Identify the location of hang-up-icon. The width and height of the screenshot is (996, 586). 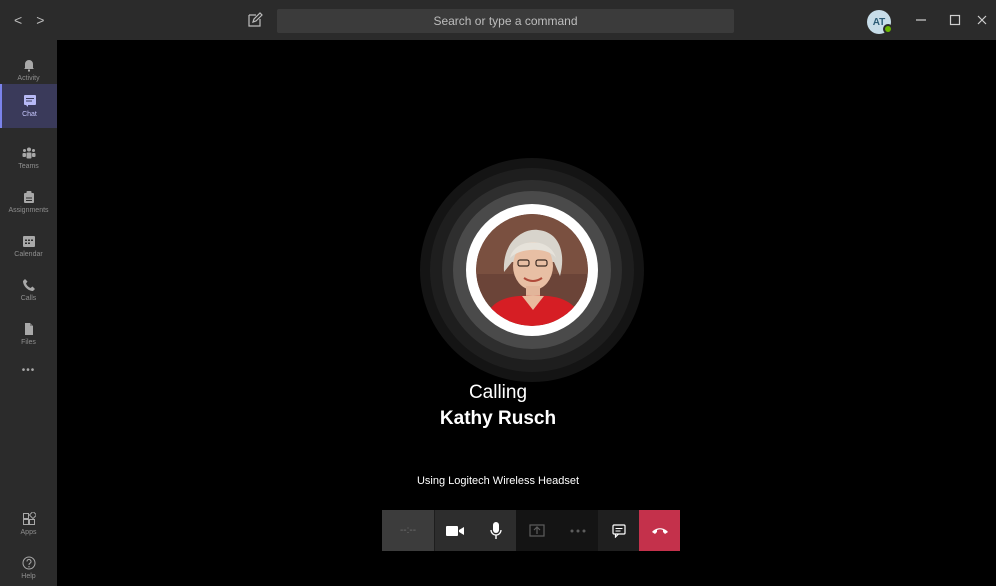
(659, 530).